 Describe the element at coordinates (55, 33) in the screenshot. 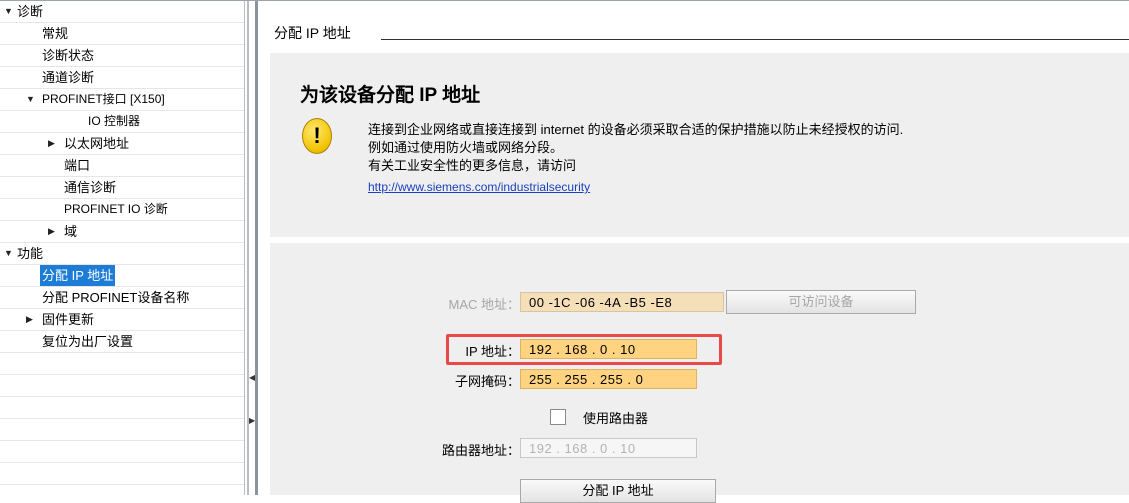

I see `tree-label: 常规` at that location.